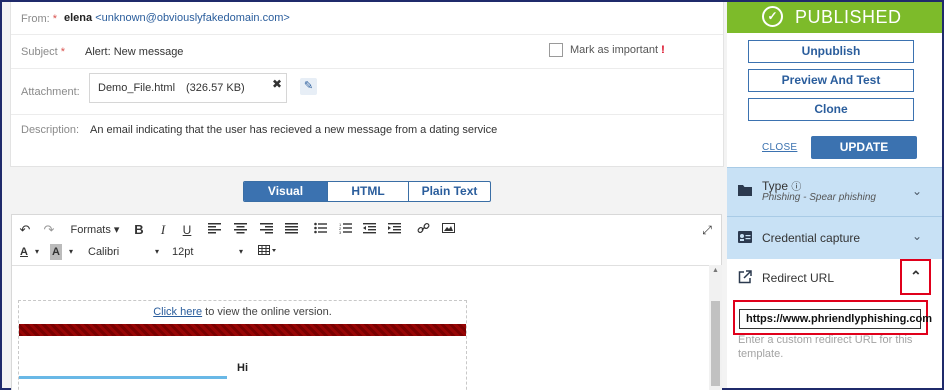 The width and height of the screenshot is (944, 390). Describe the element at coordinates (395, 230) in the screenshot. I see `indent-icon` at that location.